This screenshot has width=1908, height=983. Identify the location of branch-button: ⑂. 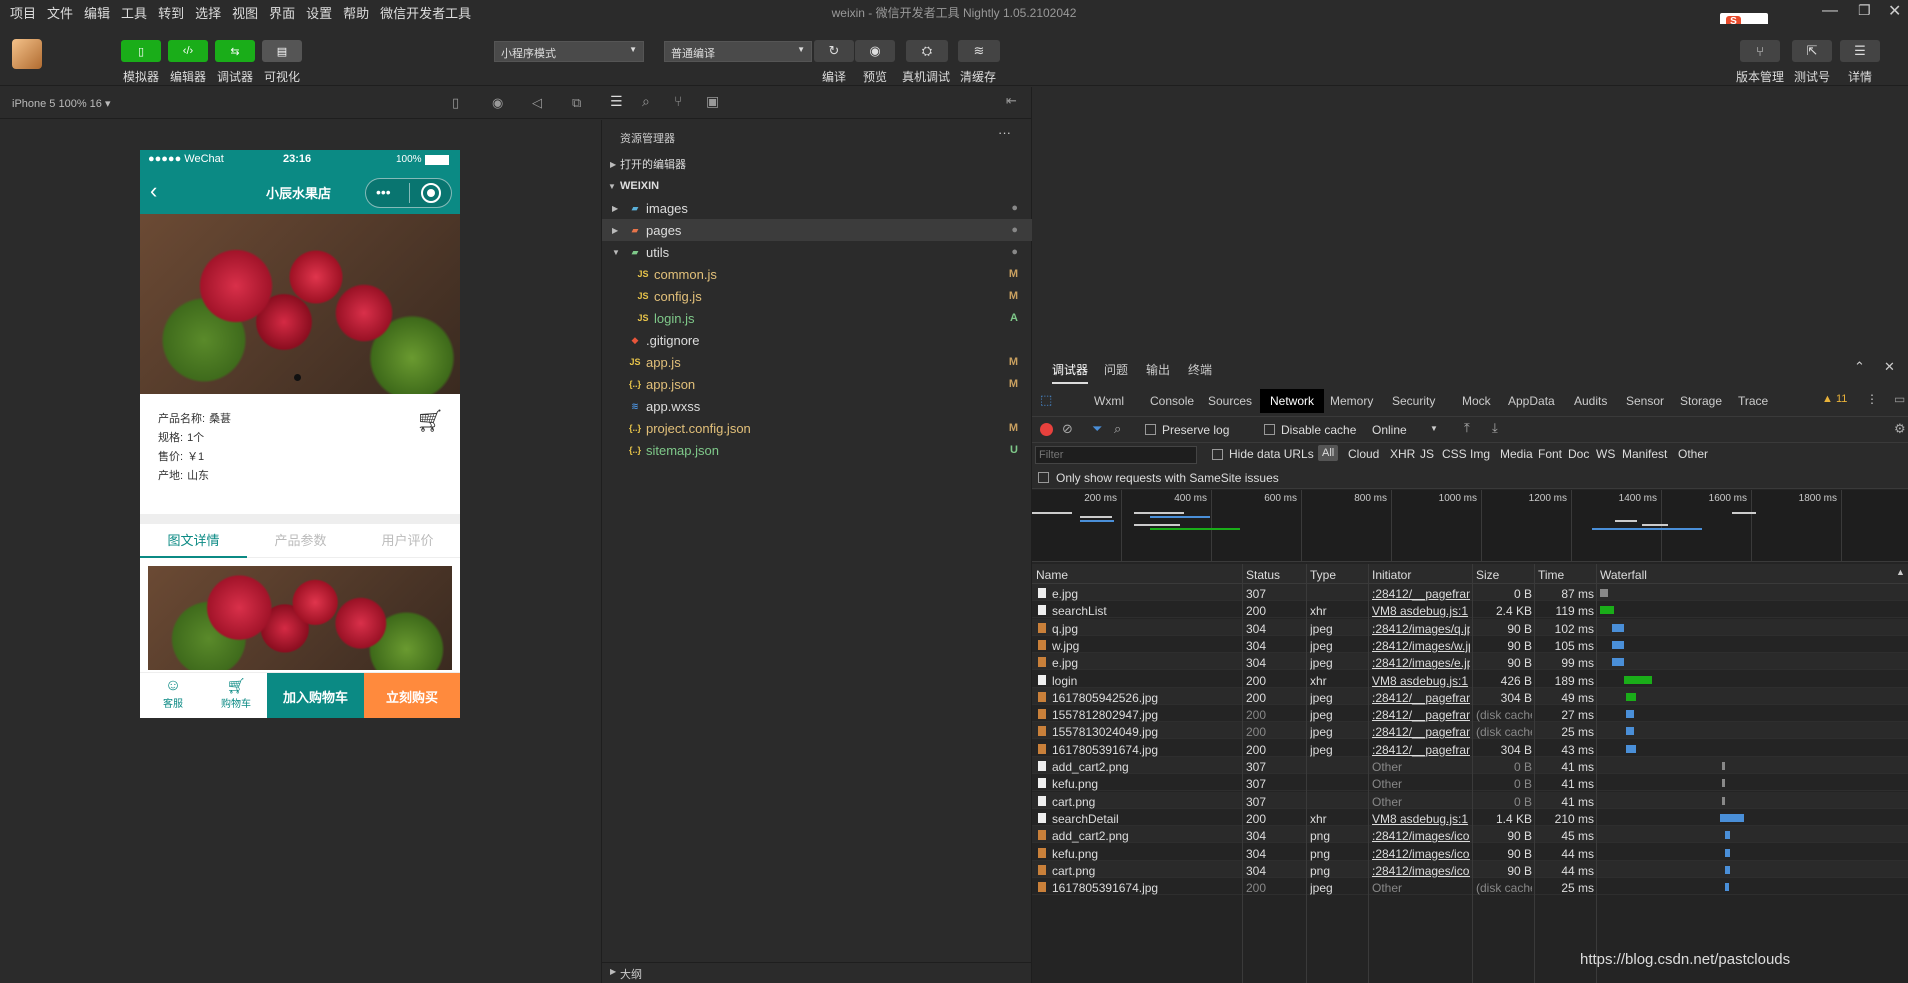
(1760, 51).